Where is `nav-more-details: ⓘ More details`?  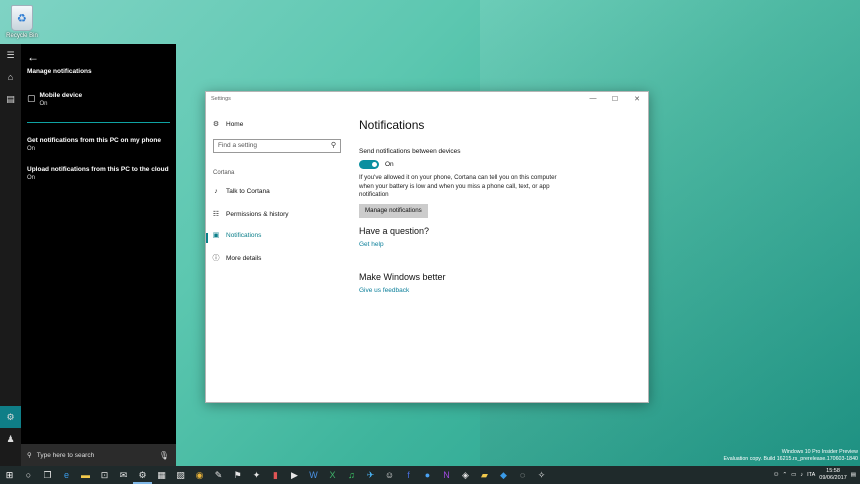 nav-more-details: ⓘ More details is located at coordinates (237, 258).